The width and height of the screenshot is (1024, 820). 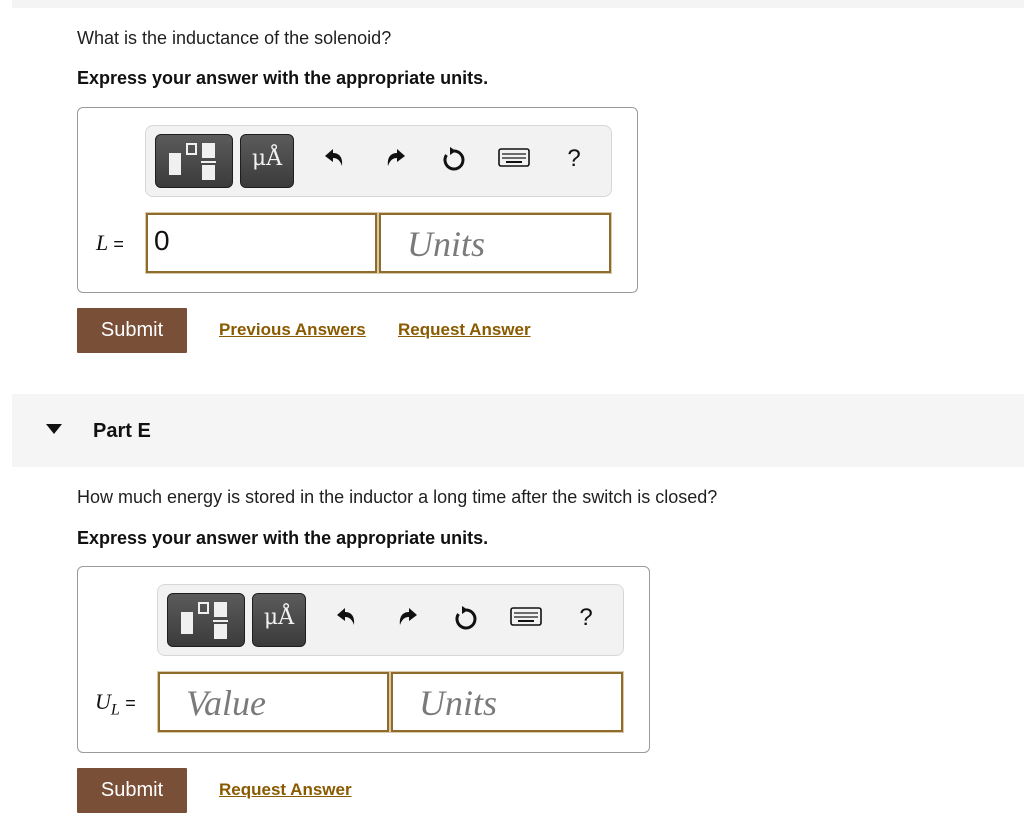 What do you see at coordinates (162, 240) in the screenshot?
I see `value-input-text: 0` at bounding box center [162, 240].